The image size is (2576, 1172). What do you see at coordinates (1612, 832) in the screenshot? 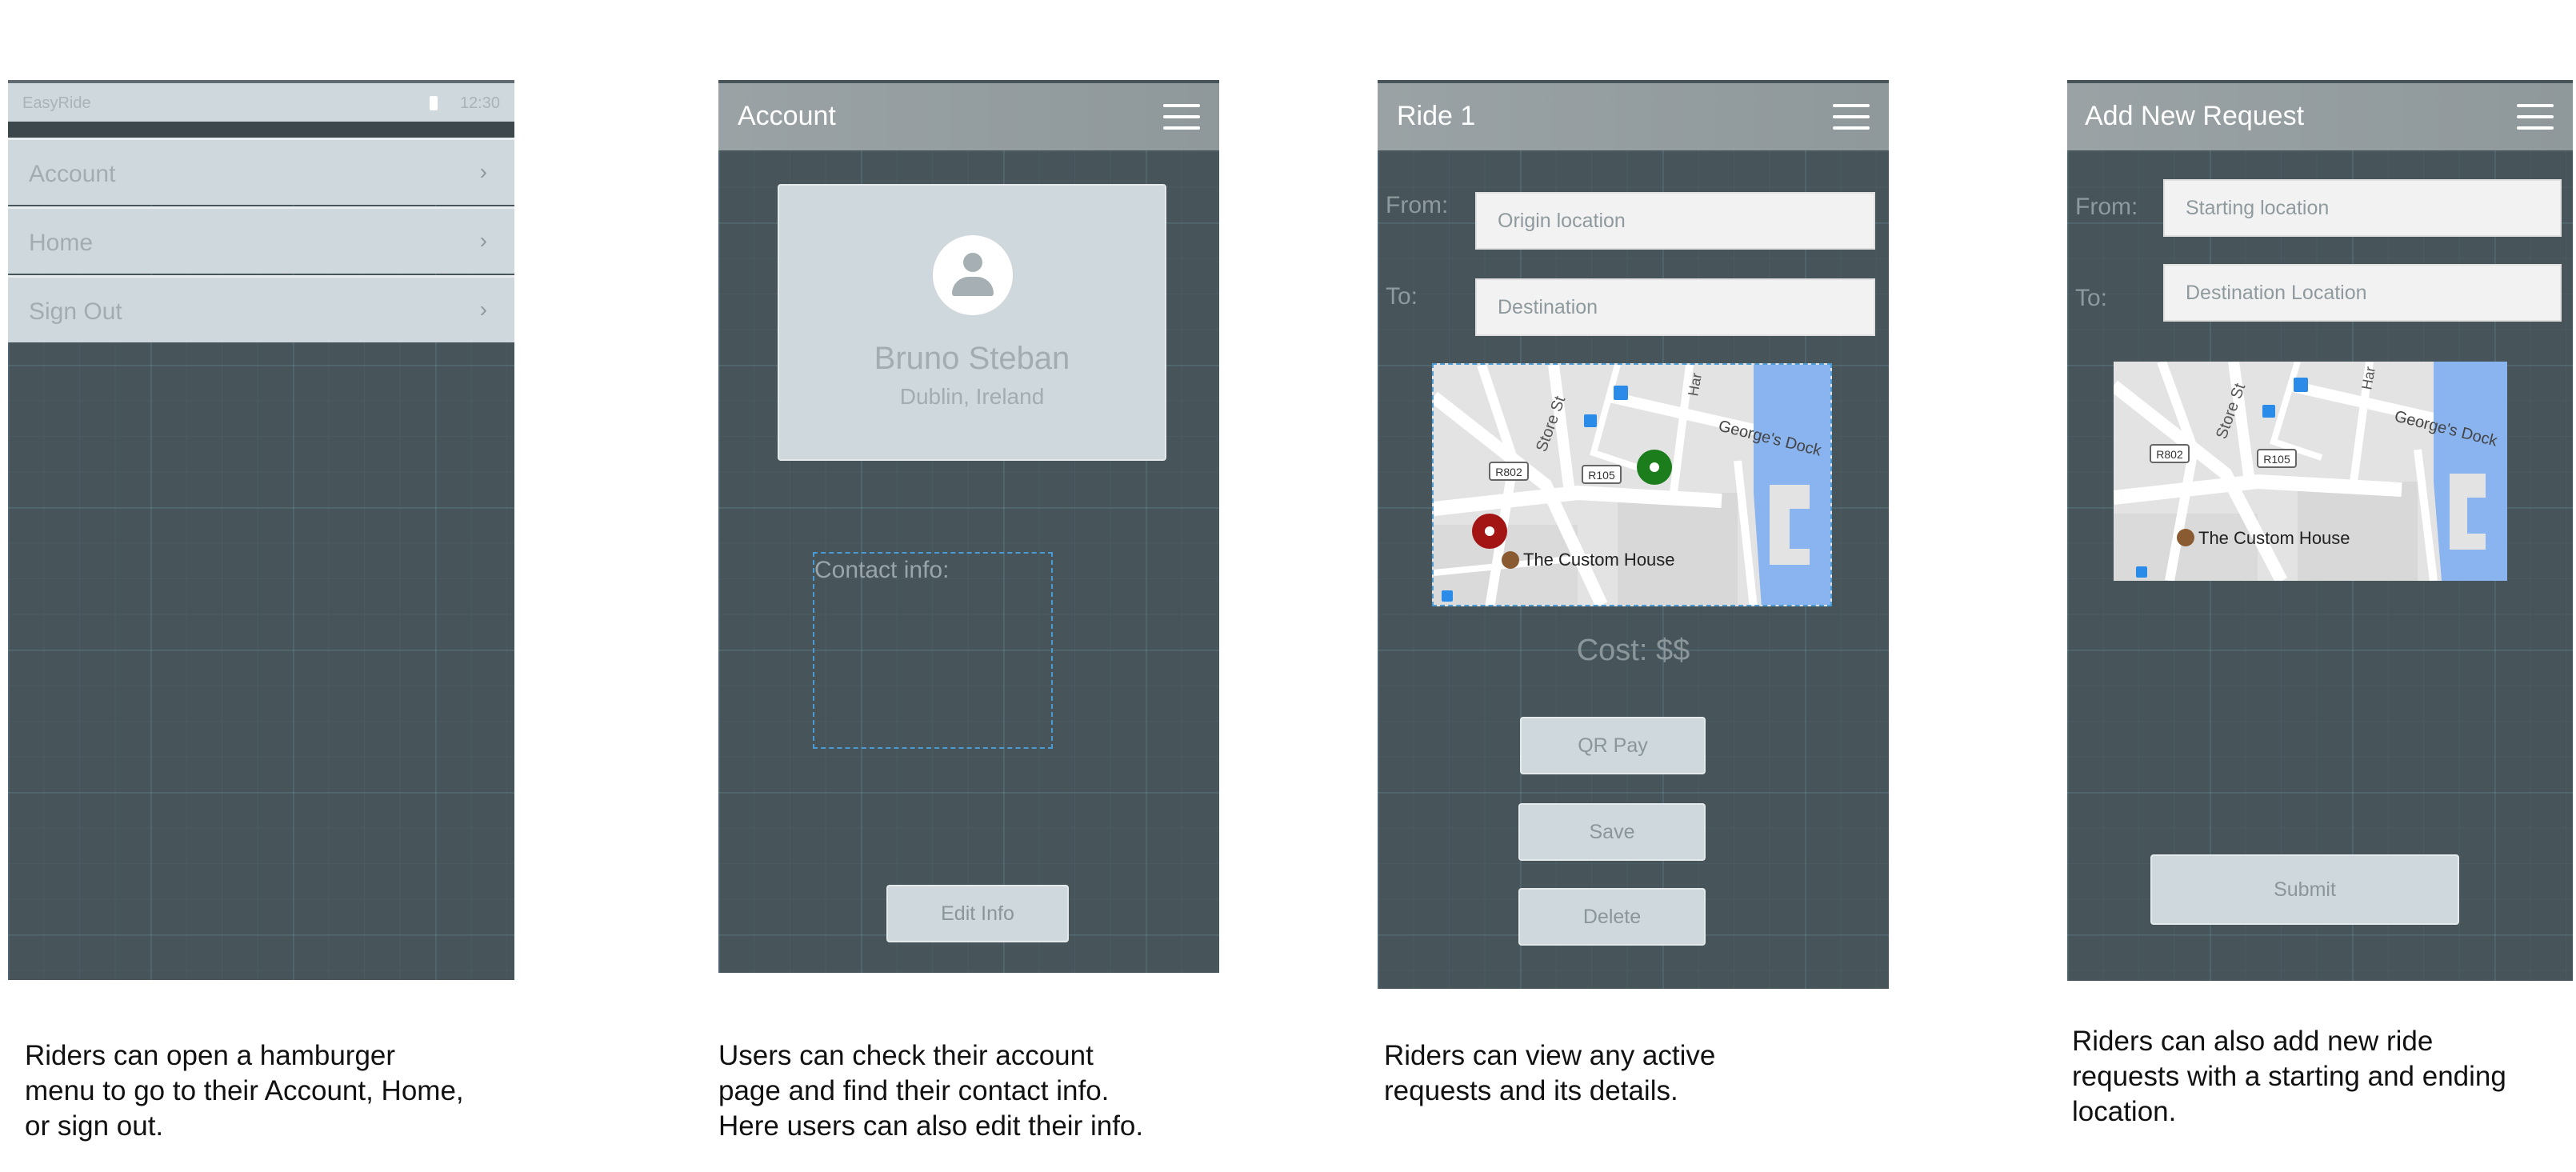
I see `save-button: Save` at bounding box center [1612, 832].